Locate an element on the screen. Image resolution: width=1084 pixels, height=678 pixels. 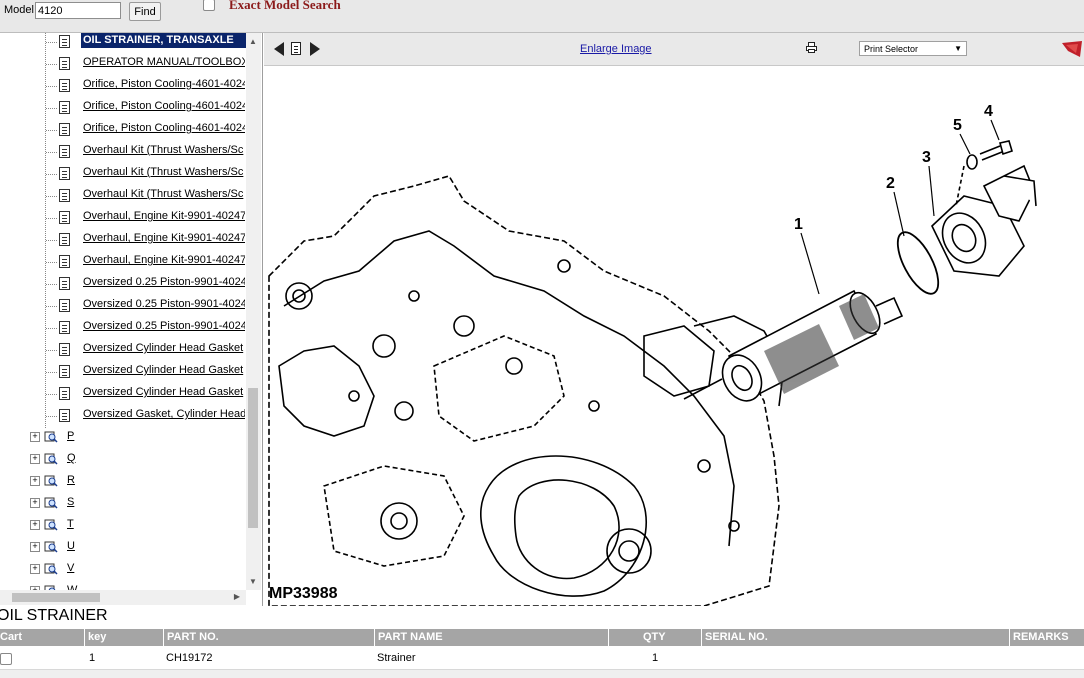
scroll-down-icon: ▼ is located at coordinates (253, 581).